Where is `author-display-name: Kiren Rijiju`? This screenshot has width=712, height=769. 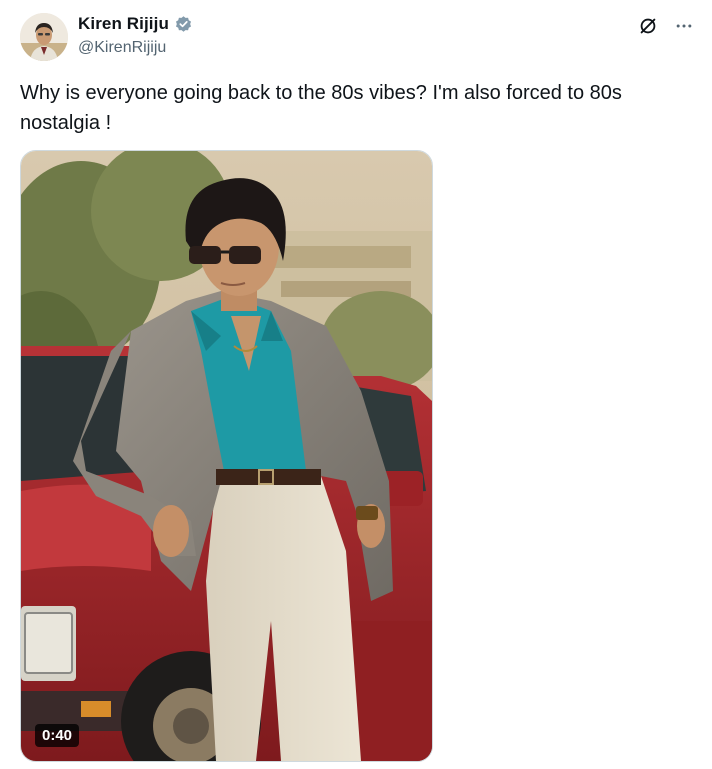 author-display-name: Kiren Rijiju is located at coordinates (123, 24).